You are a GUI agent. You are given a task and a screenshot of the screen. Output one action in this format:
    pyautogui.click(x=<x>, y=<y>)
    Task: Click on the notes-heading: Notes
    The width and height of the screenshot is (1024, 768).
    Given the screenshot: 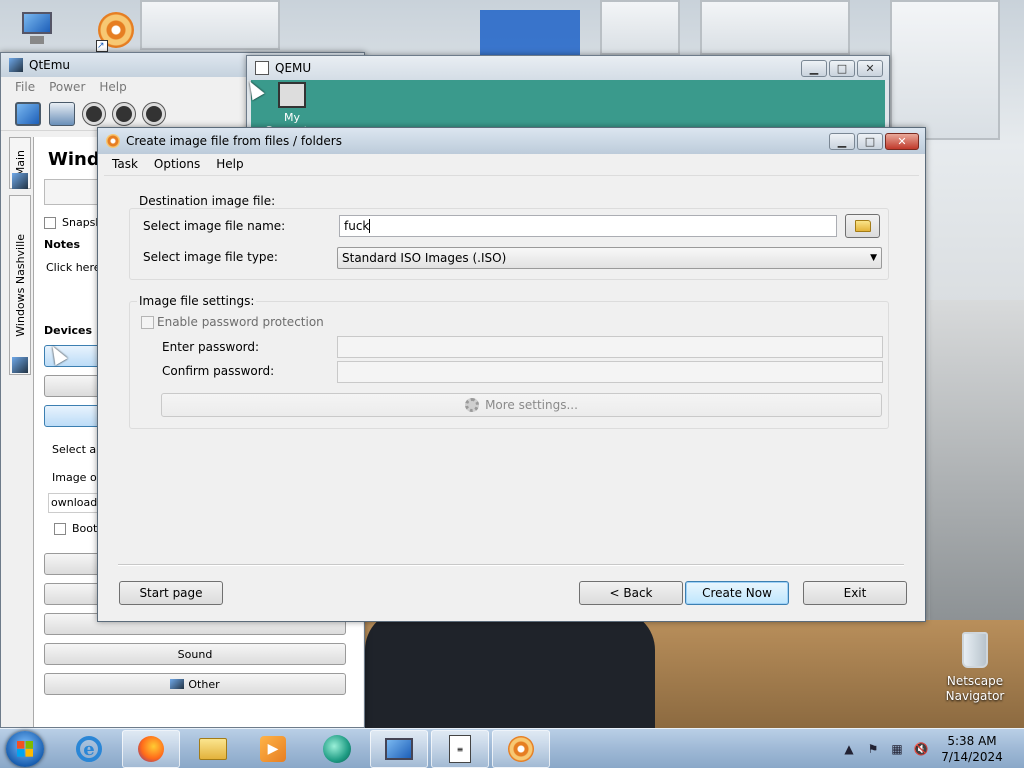 What is the action you would take?
    pyautogui.click(x=62, y=244)
    